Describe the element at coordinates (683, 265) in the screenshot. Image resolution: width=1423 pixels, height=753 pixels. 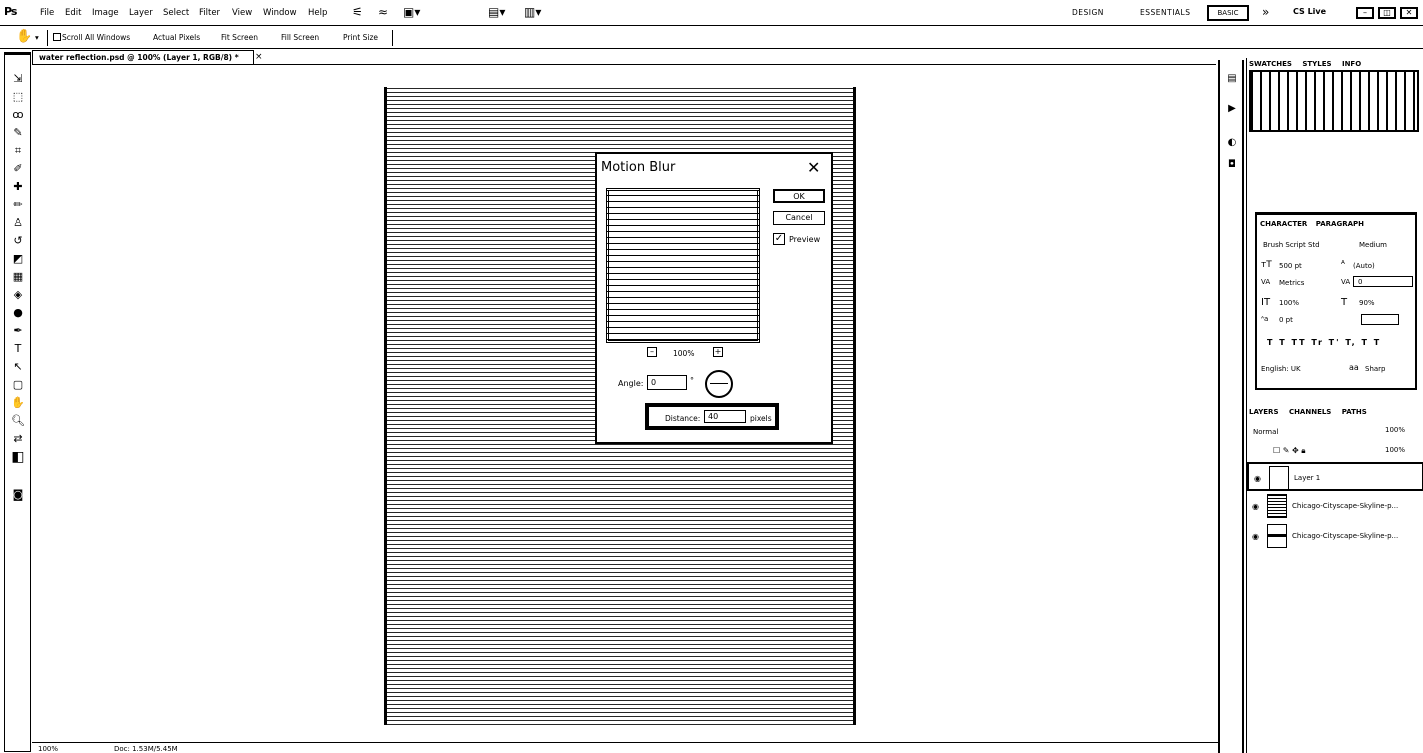
I see `preview-thumbnail` at that location.